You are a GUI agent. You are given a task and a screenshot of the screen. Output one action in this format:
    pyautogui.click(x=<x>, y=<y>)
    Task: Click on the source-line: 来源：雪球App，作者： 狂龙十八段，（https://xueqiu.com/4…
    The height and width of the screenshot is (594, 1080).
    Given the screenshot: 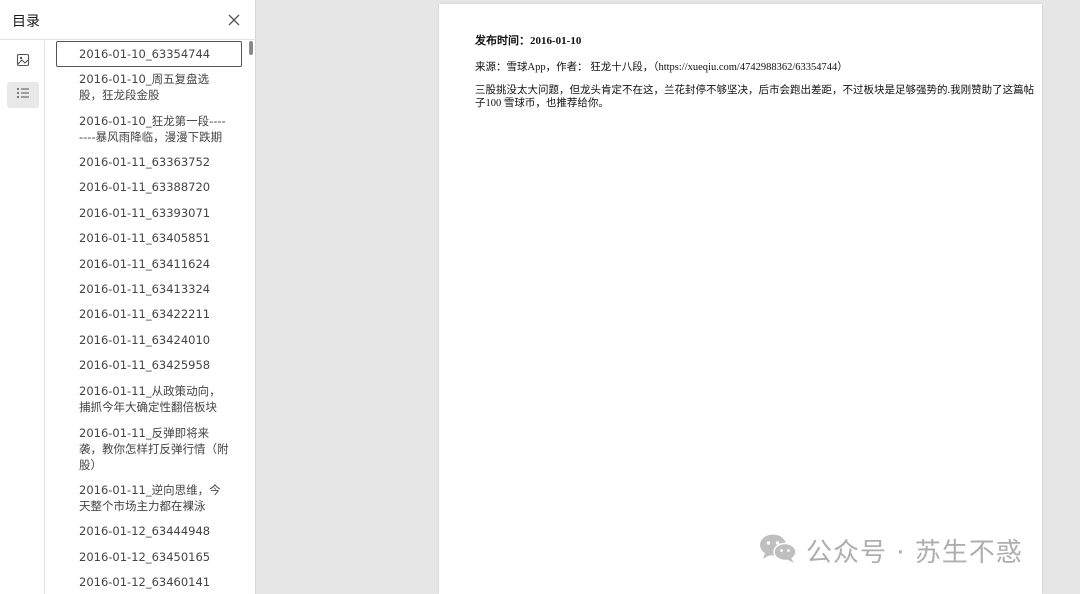 What is the action you would take?
    pyautogui.click(x=661, y=67)
    